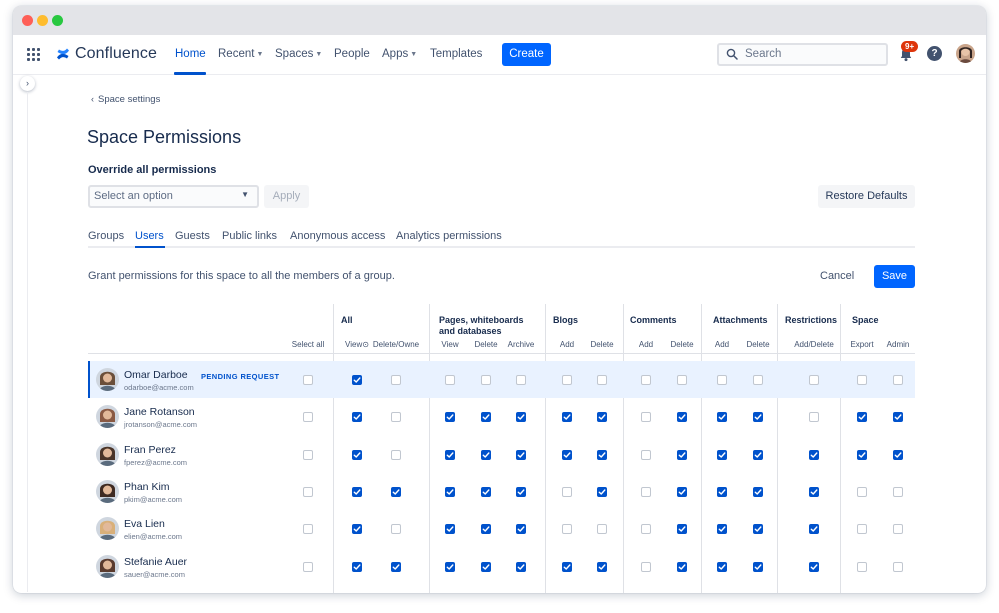  Describe the element at coordinates (125, 99) in the screenshot. I see `back-link: ‹ Space settings` at that location.